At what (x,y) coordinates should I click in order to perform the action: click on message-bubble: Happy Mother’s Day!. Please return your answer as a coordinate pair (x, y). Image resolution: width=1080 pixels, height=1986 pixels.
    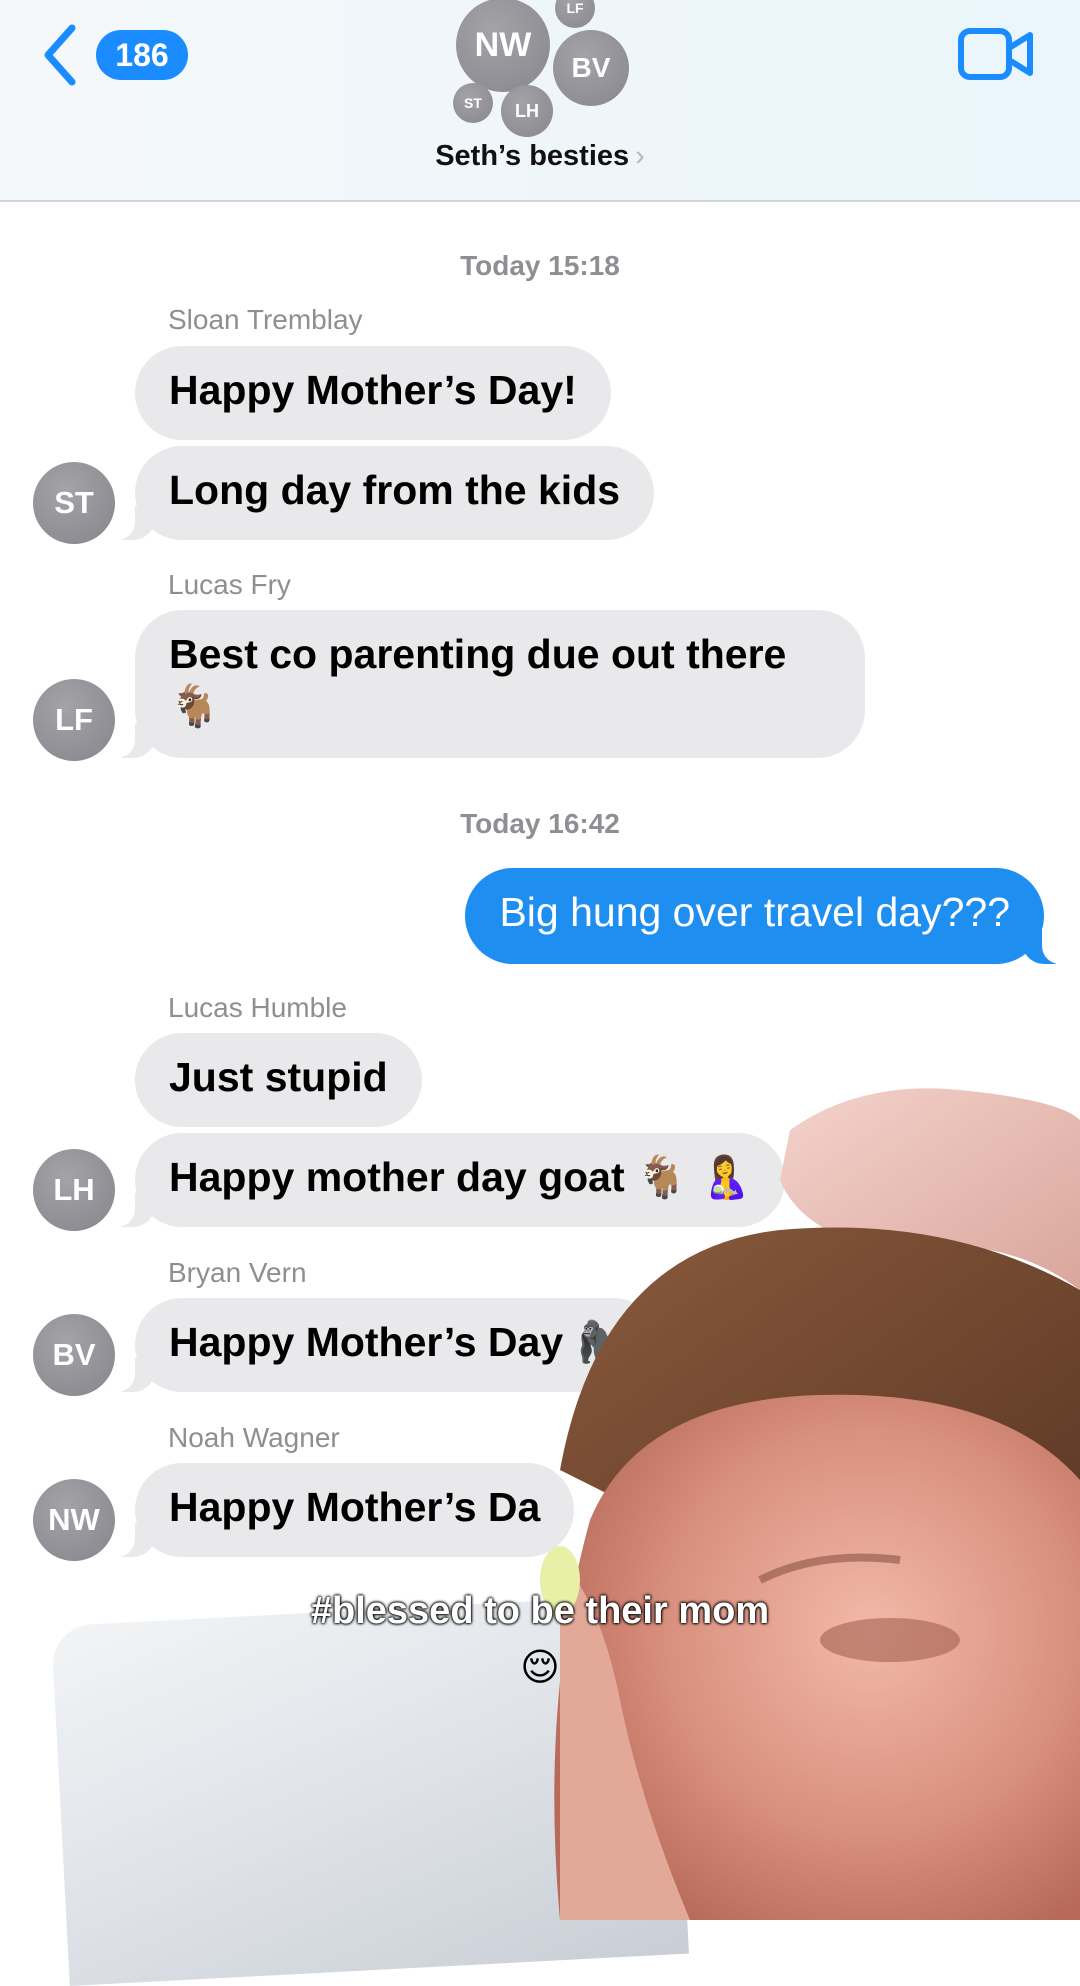
    Looking at the image, I should click on (373, 393).